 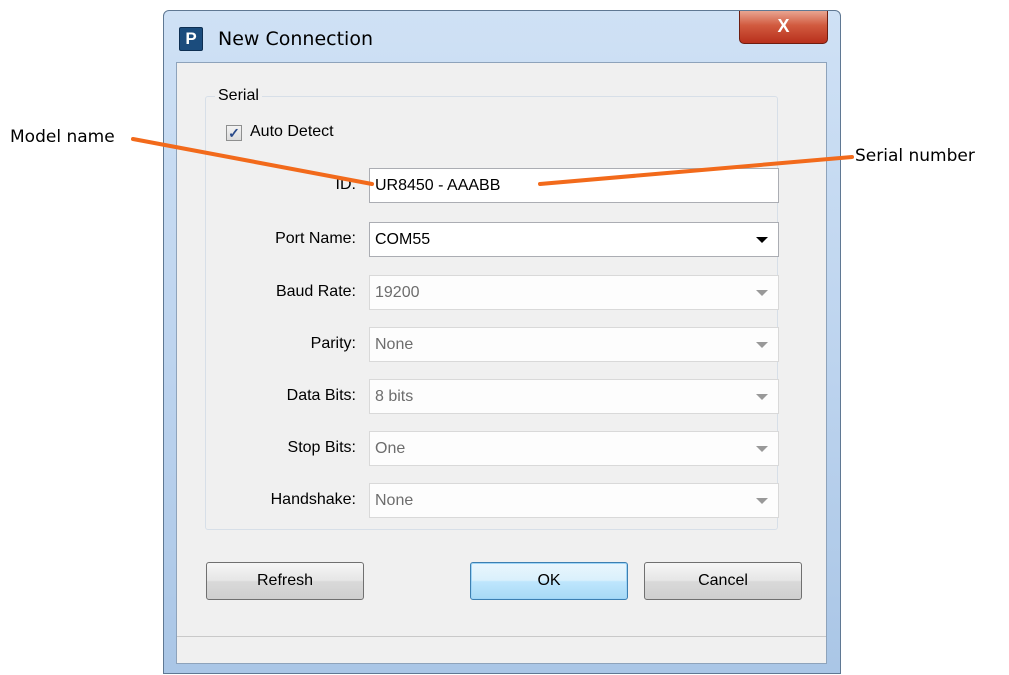 What do you see at coordinates (321, 447) in the screenshot?
I see `stop-bits-label: Stop Bits:` at bounding box center [321, 447].